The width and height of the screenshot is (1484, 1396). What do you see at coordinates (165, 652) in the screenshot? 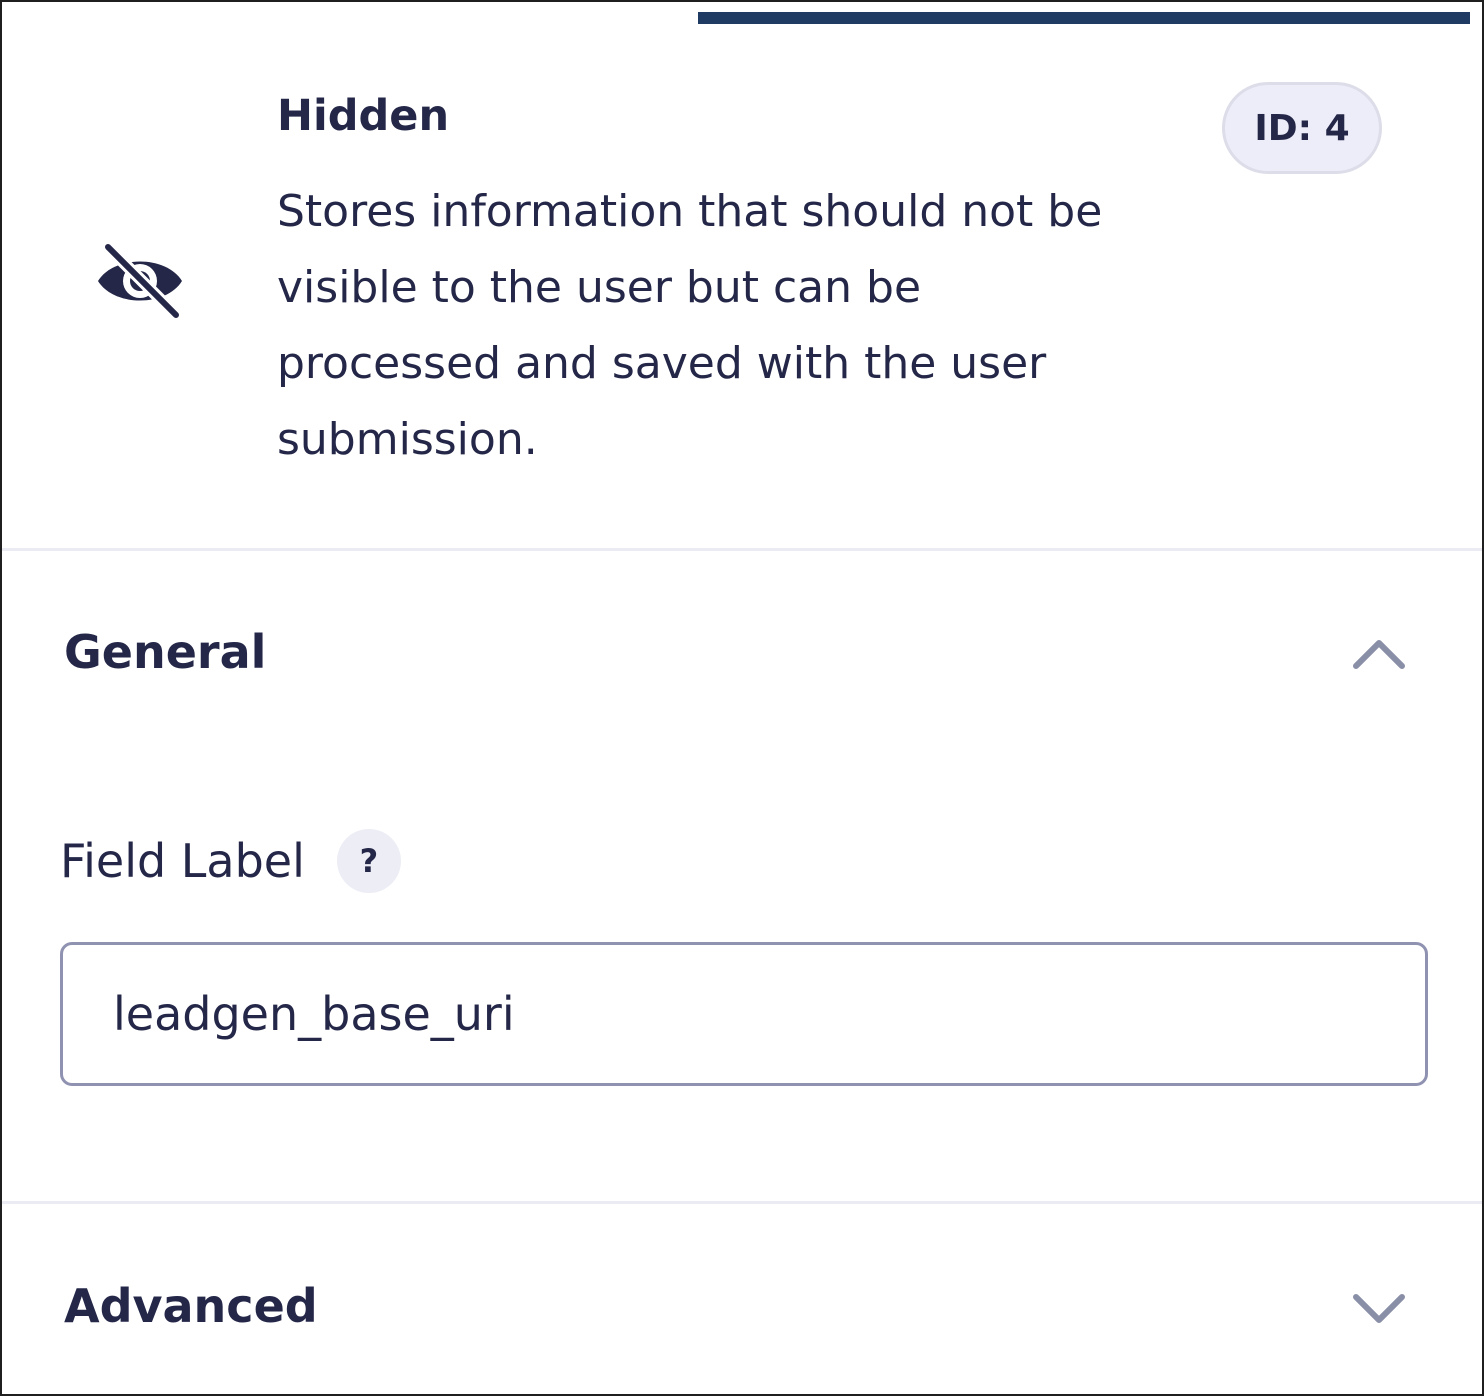
I see `general-section-title: General` at bounding box center [165, 652].